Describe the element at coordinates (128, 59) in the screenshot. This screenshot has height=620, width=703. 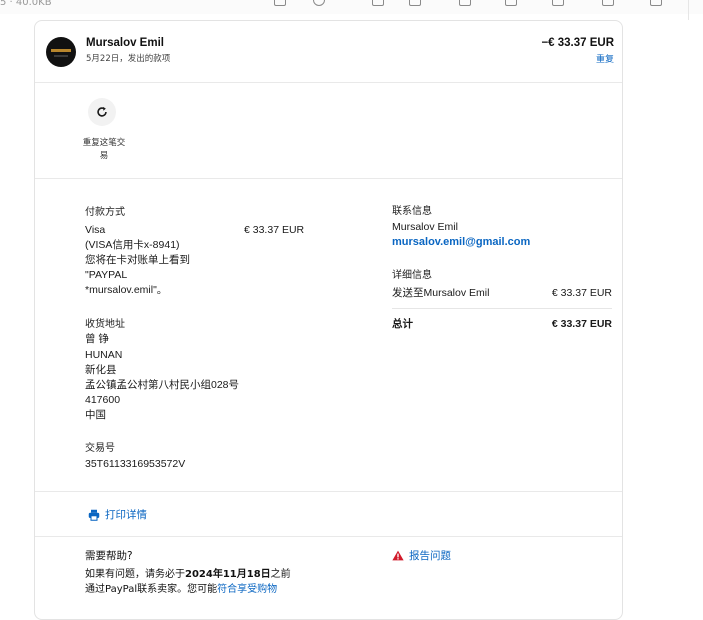
I see `transaction-subline: 5月22日，发出的款项` at that location.